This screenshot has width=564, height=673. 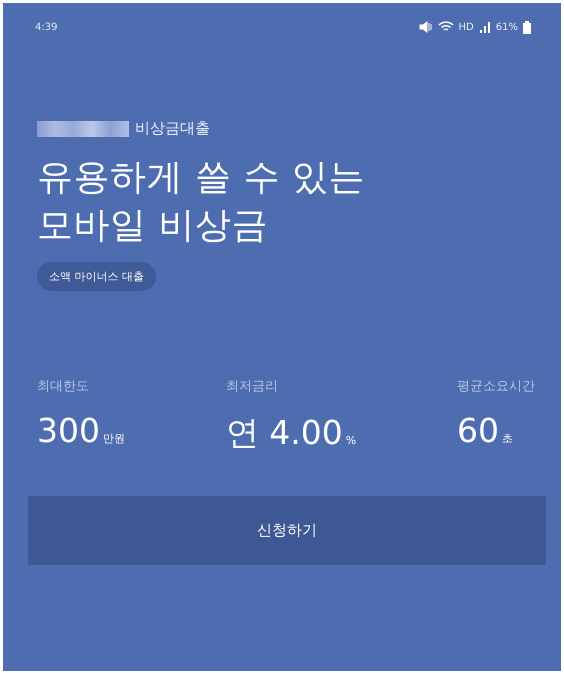 I want to click on stat-unit: %, so click(x=351, y=440).